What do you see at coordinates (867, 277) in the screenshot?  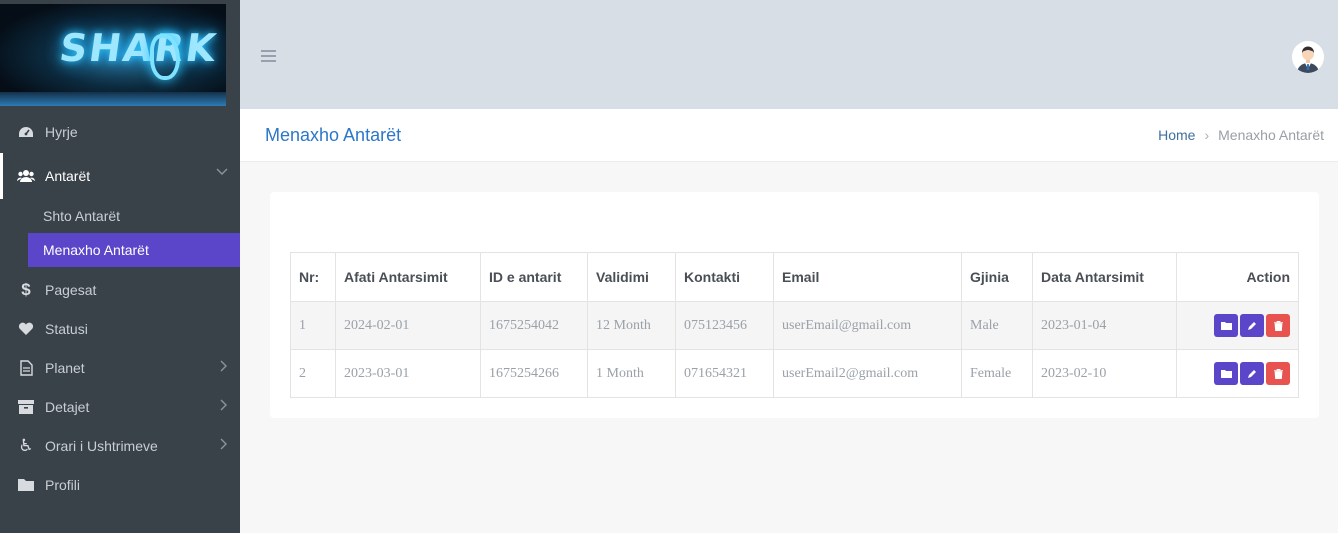 I see `column-header-email: Email` at bounding box center [867, 277].